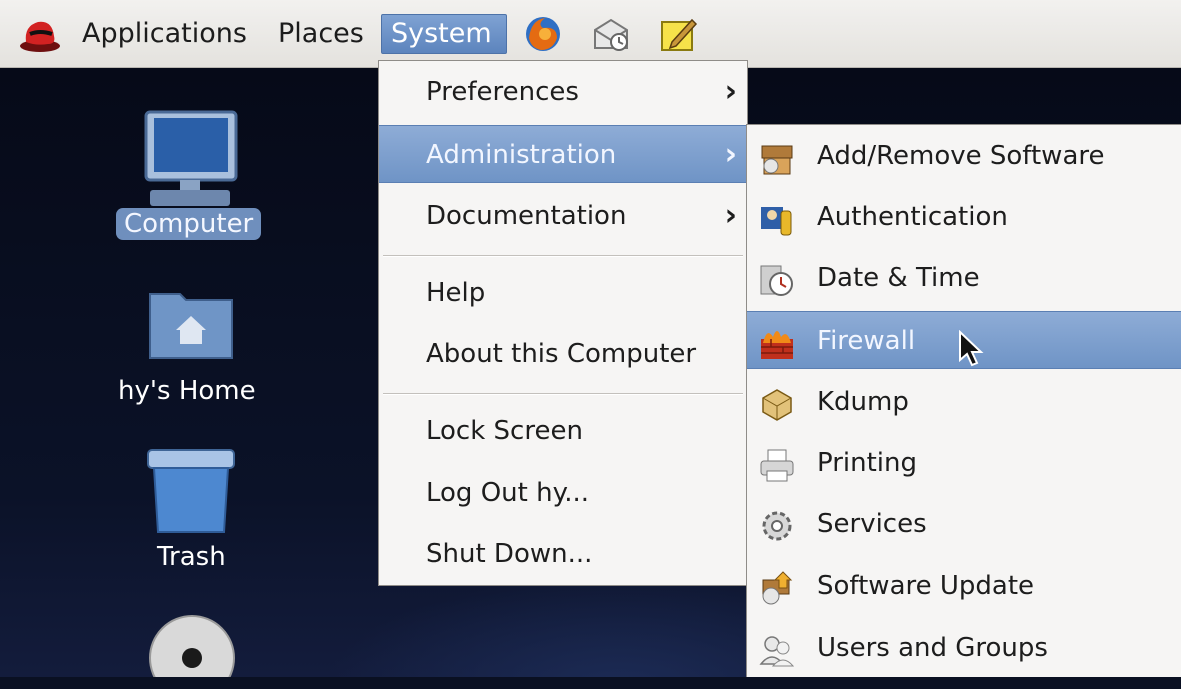  Describe the element at coordinates (867, 463) in the screenshot. I see `menu-item-label: Printing` at that location.